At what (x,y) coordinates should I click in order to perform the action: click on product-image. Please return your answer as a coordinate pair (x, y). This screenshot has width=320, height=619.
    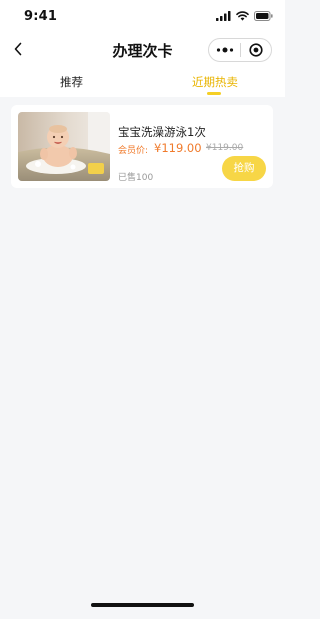
    Looking at the image, I should click on (64, 146).